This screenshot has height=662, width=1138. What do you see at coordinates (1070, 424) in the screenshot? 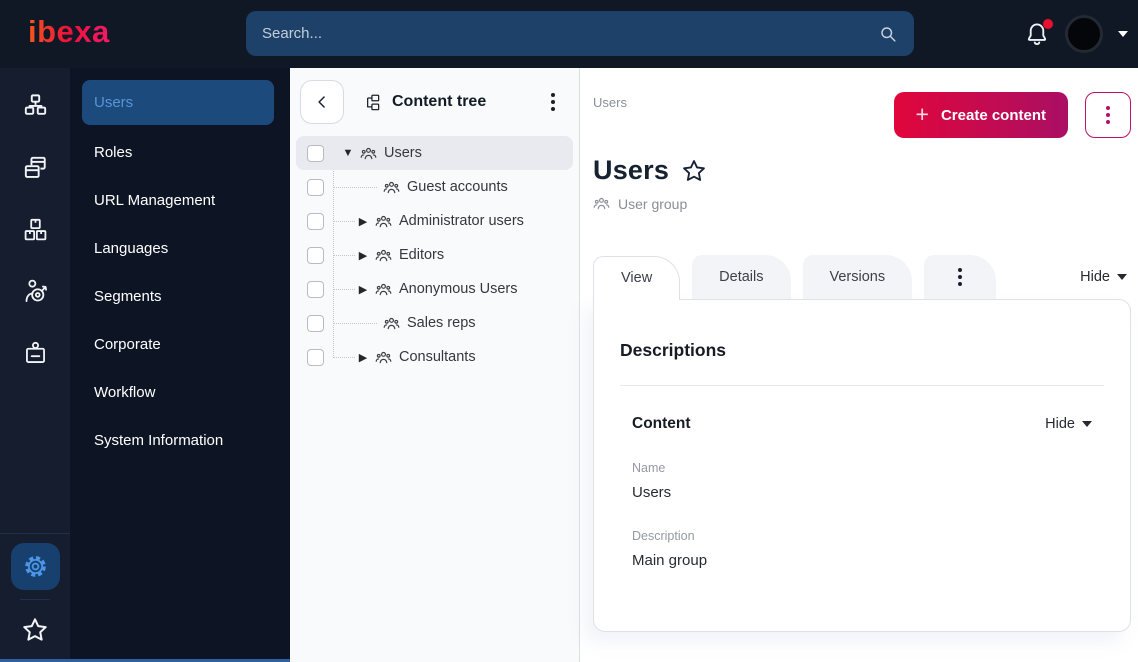
I see `content-hide-toggle: Hide` at bounding box center [1070, 424].